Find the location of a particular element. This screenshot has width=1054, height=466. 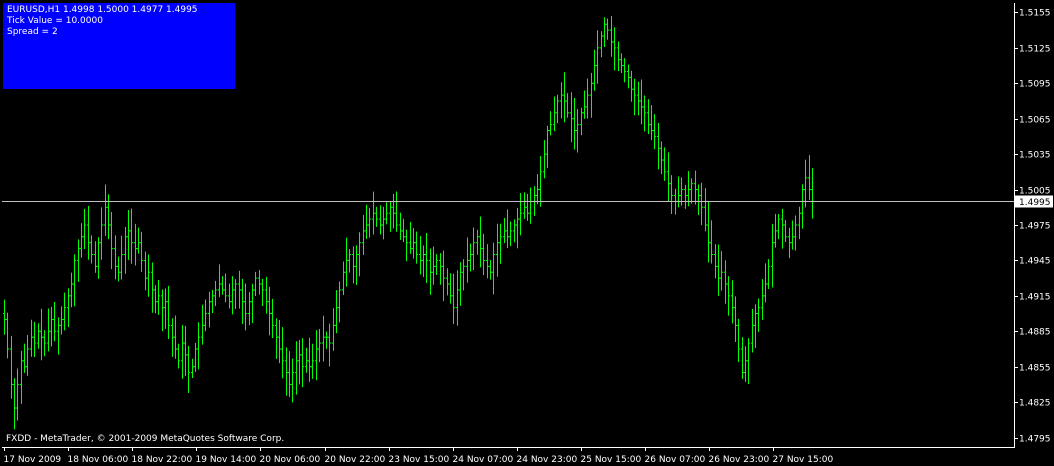

price-tick-label: 1.5005 is located at coordinates (1035, 192).